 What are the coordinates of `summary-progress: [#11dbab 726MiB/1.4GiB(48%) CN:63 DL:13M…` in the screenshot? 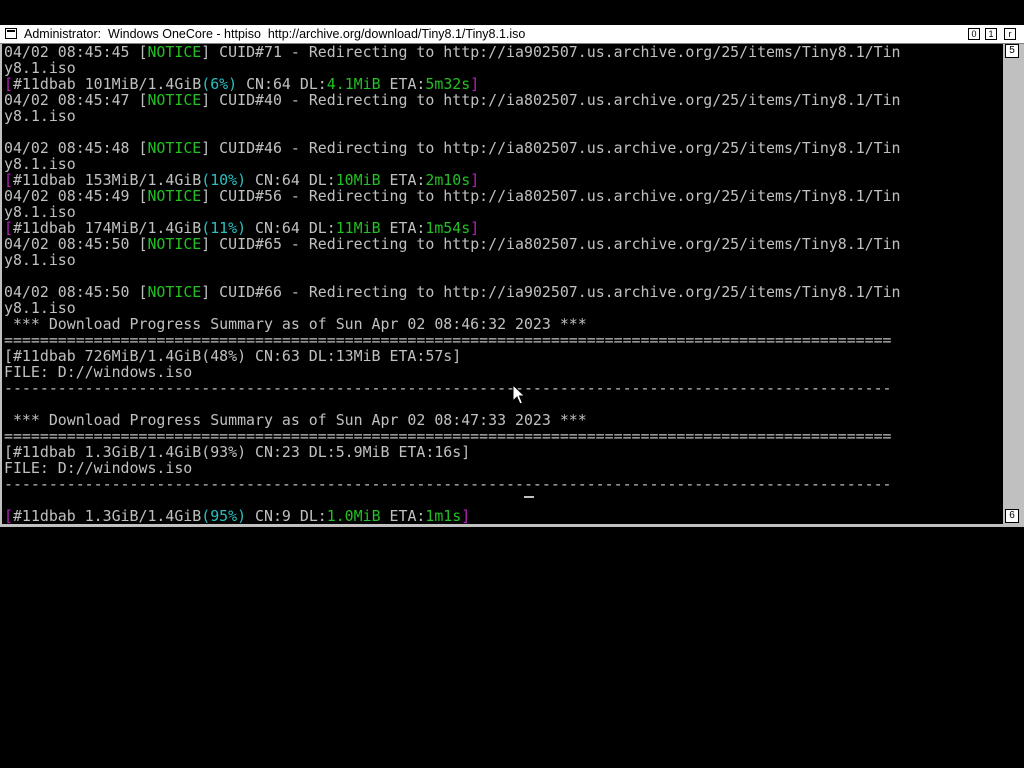 It's located at (233, 356).